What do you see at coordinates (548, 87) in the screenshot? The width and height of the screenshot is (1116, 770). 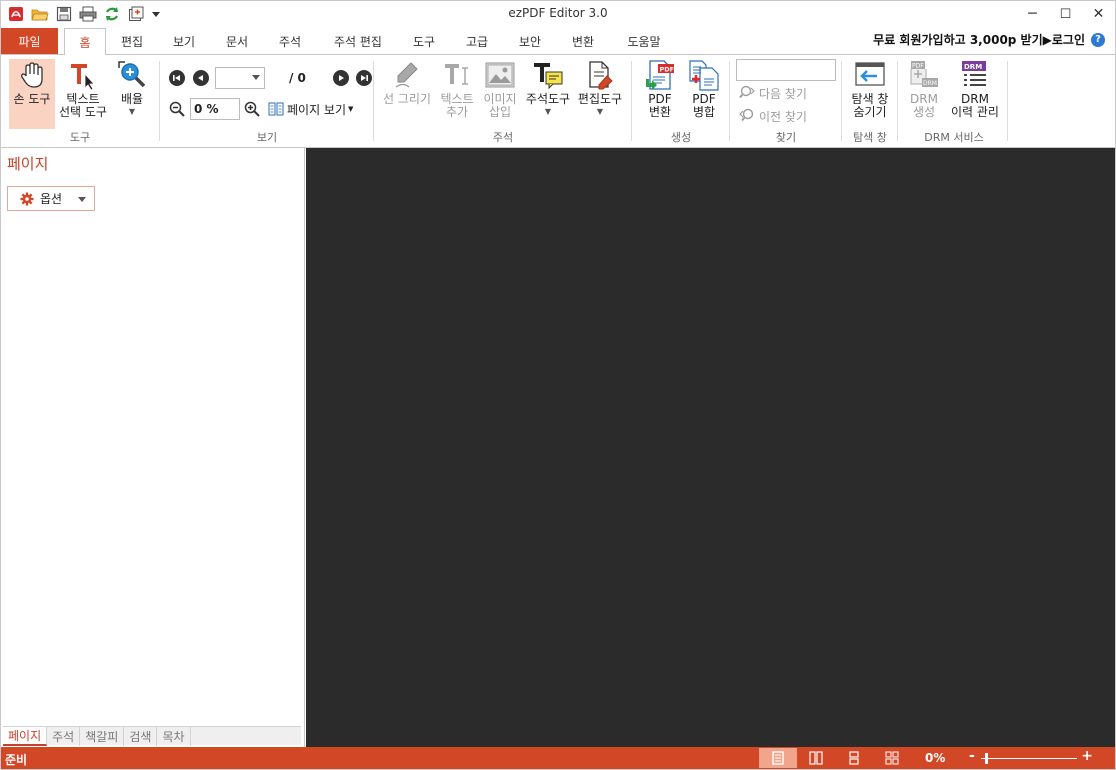 I see `annotation-tool-button: 주석도구 ▼` at bounding box center [548, 87].